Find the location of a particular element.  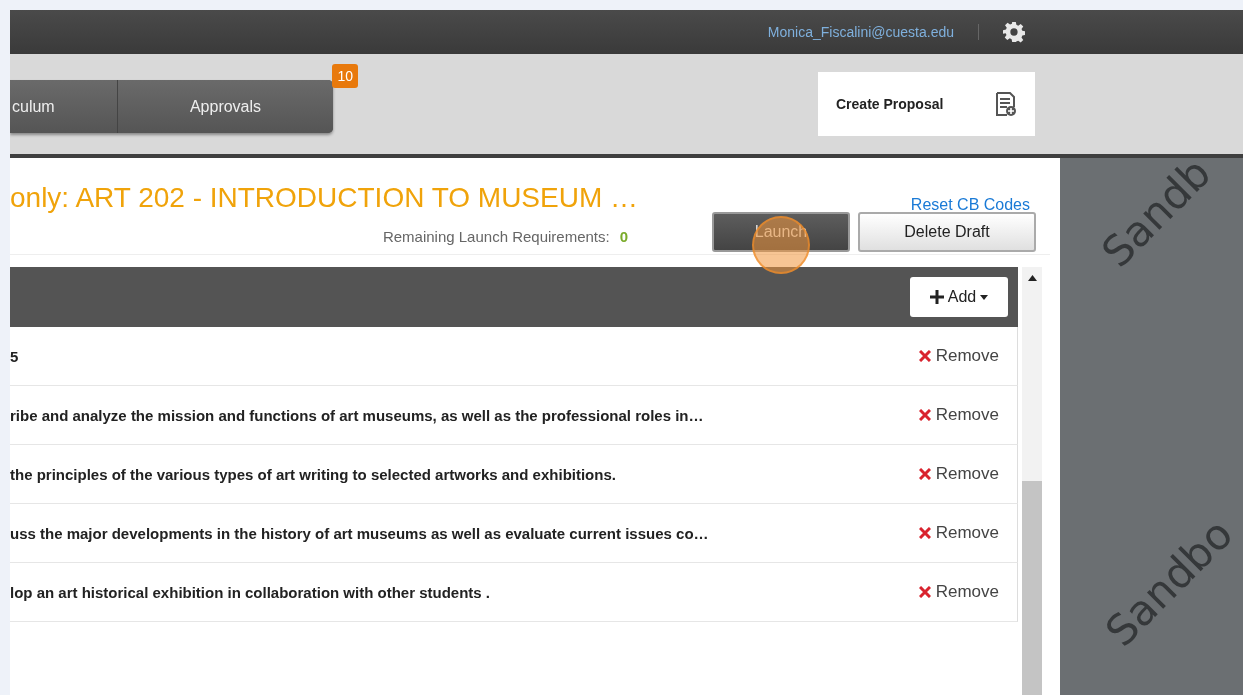

requirements-count: 0 is located at coordinates (624, 236).